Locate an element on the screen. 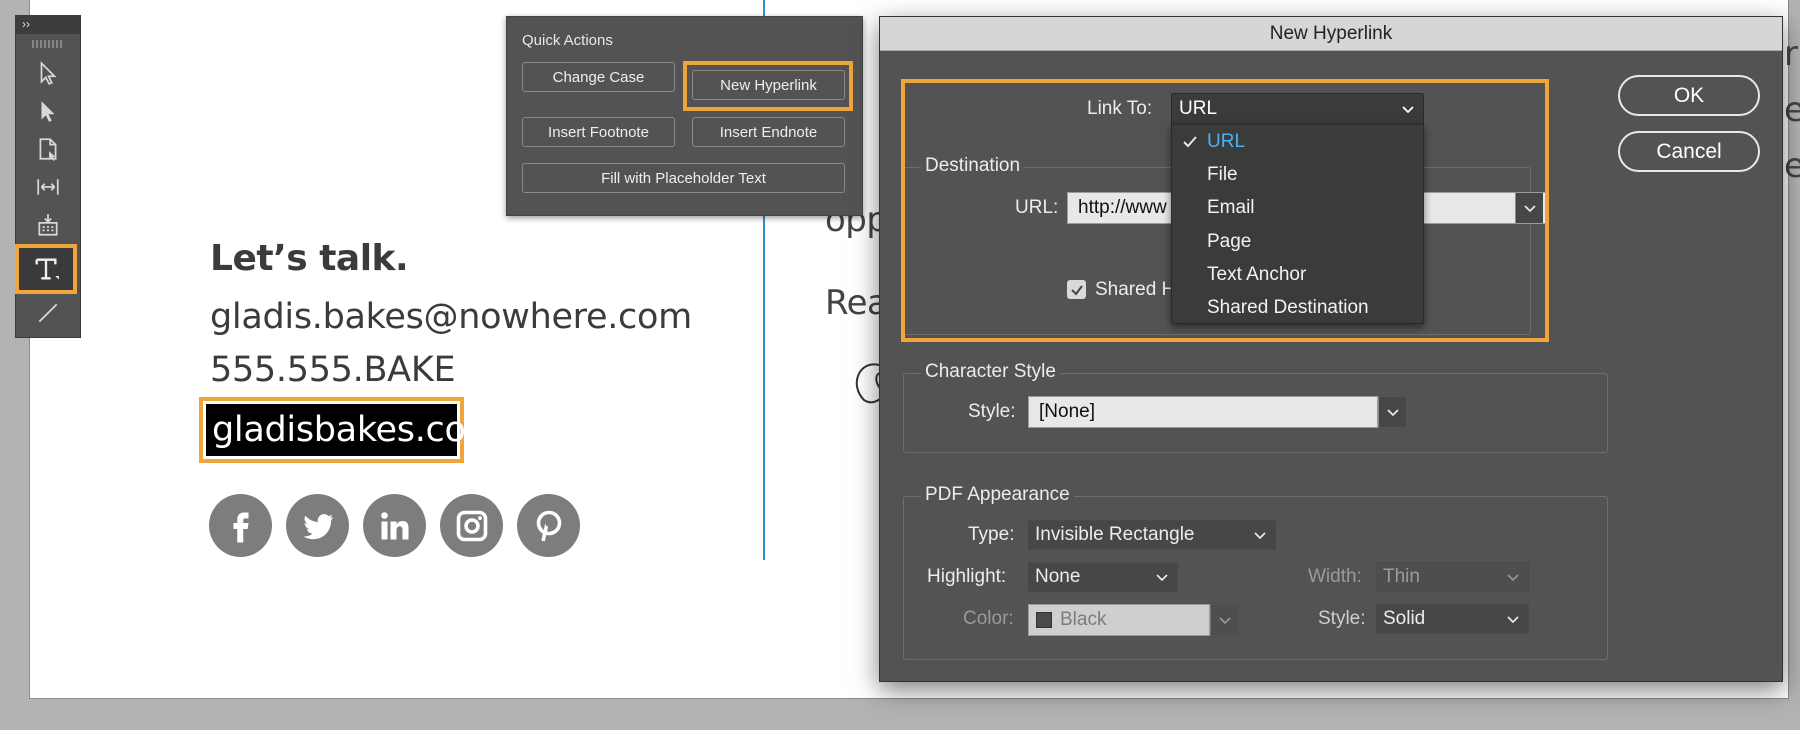  social-icons-row is located at coordinates (394, 525).